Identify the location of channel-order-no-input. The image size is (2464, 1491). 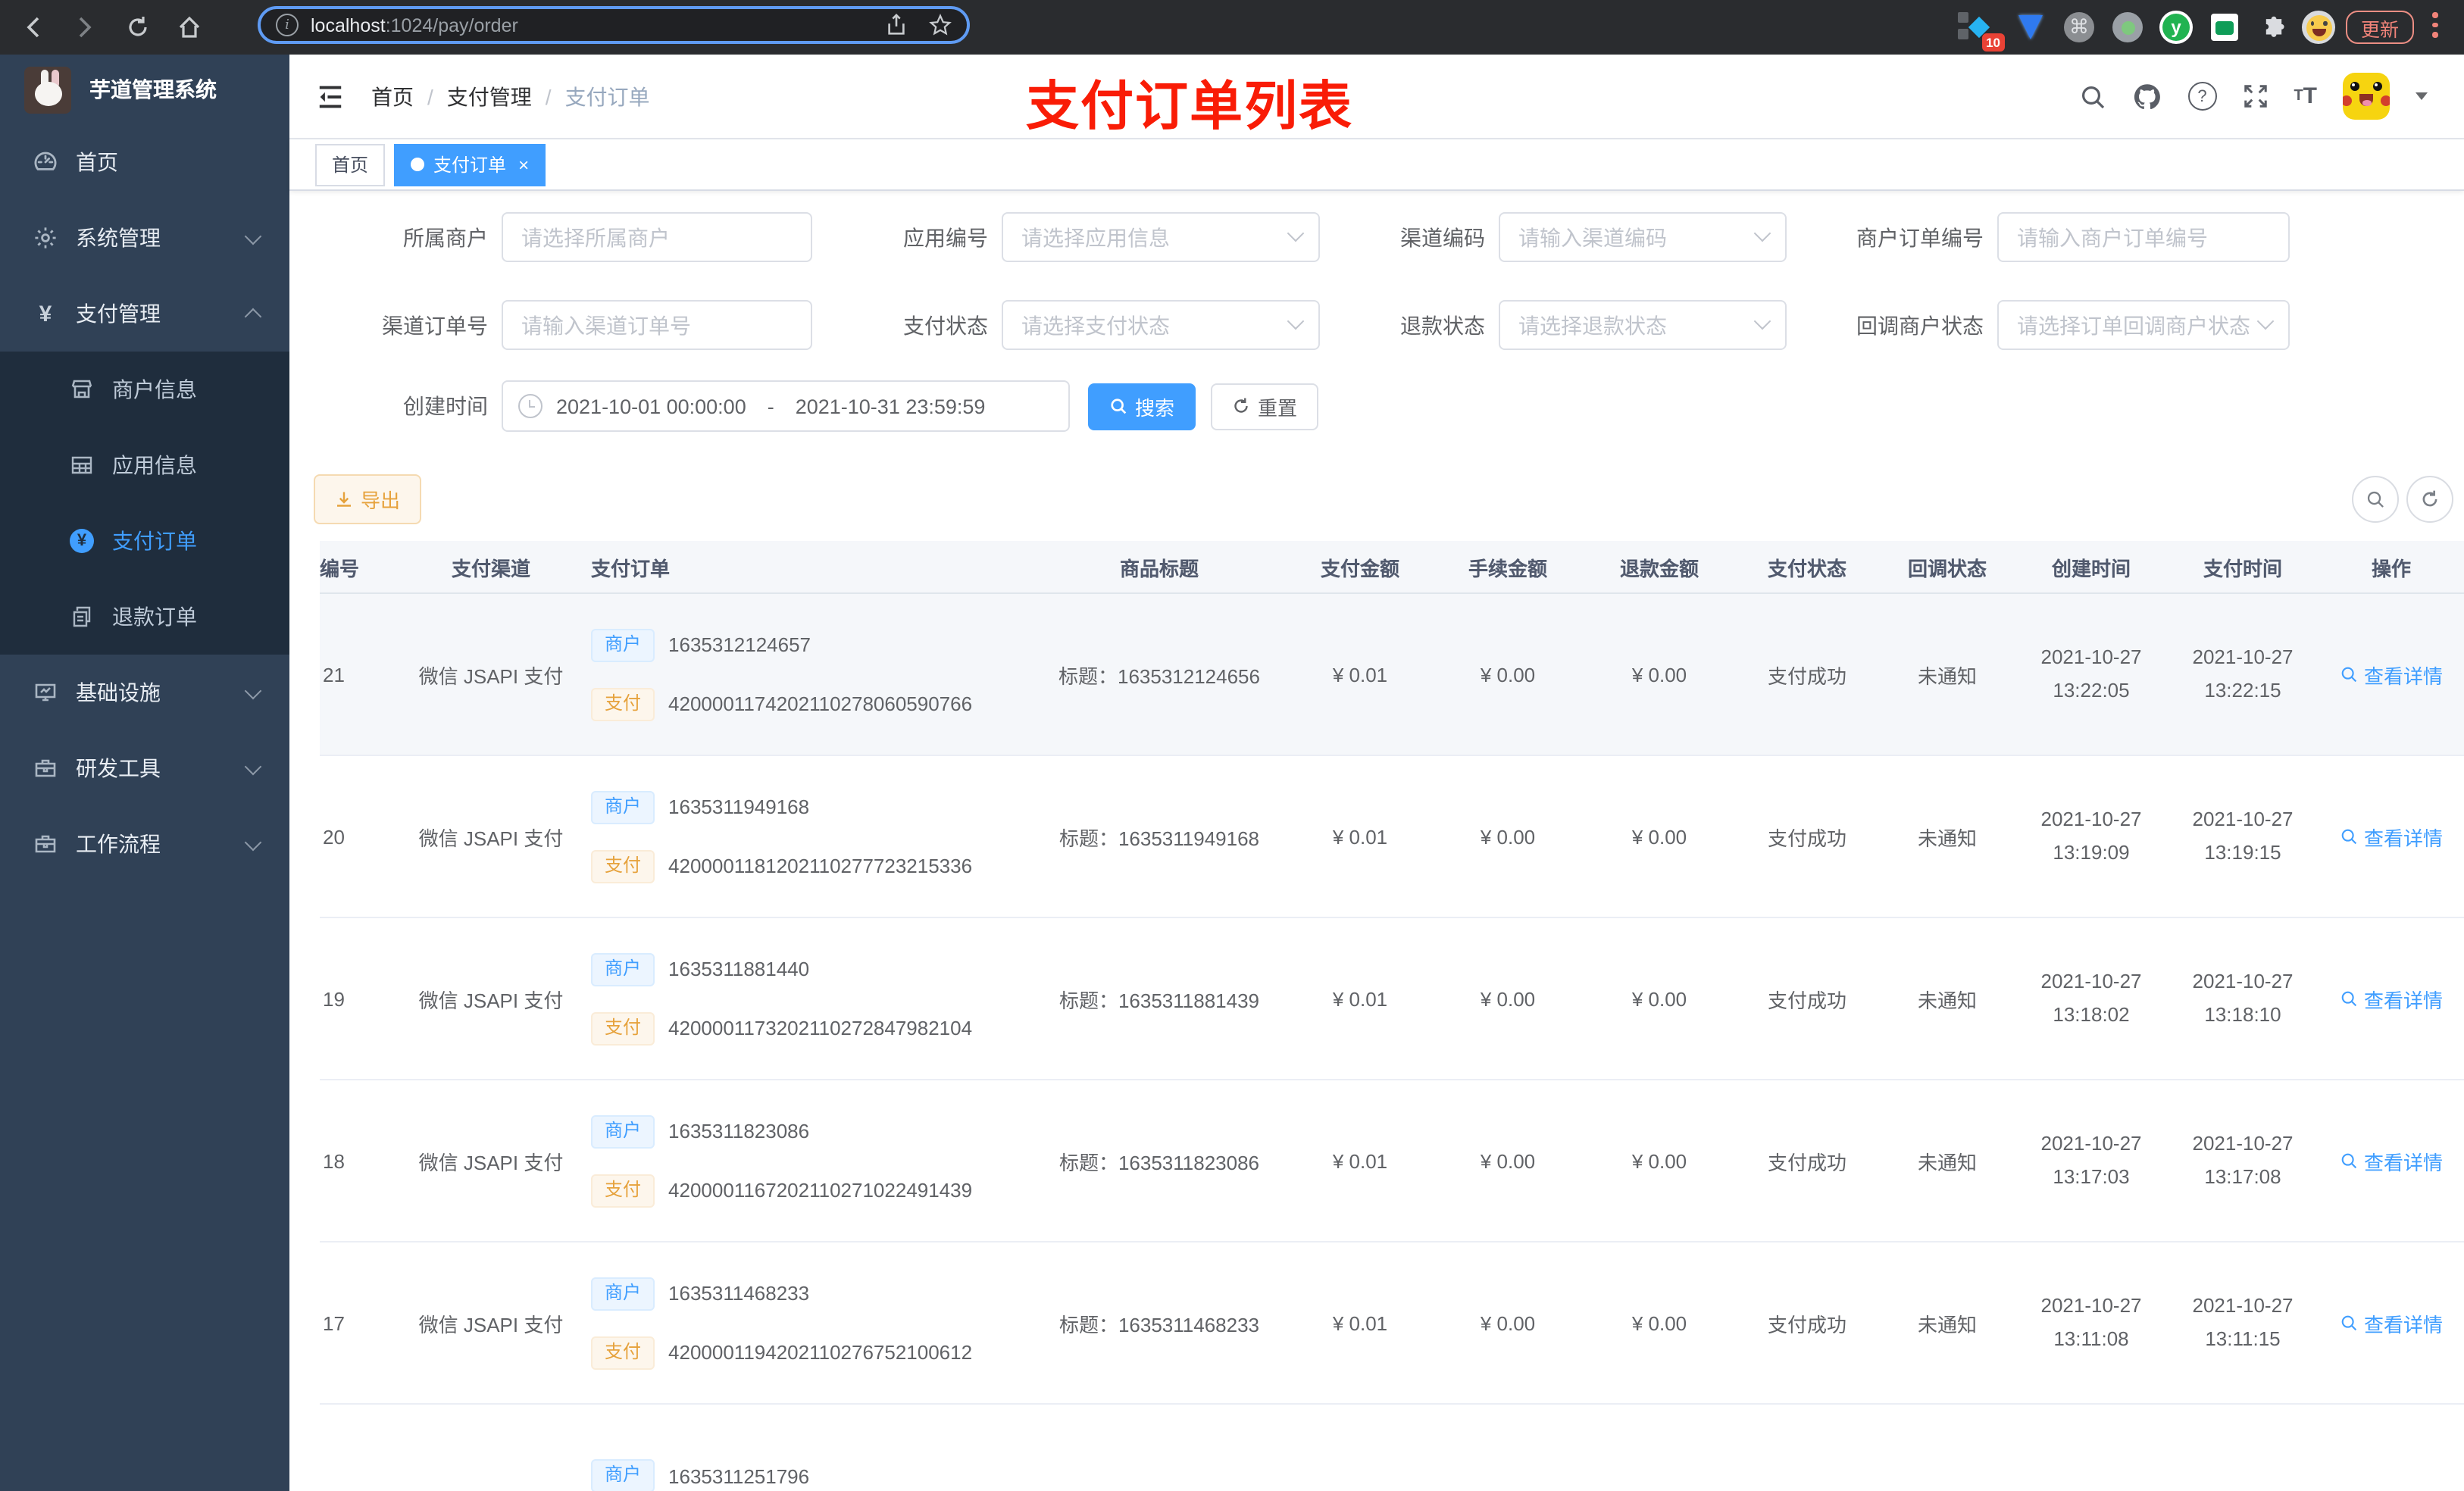
(657, 325).